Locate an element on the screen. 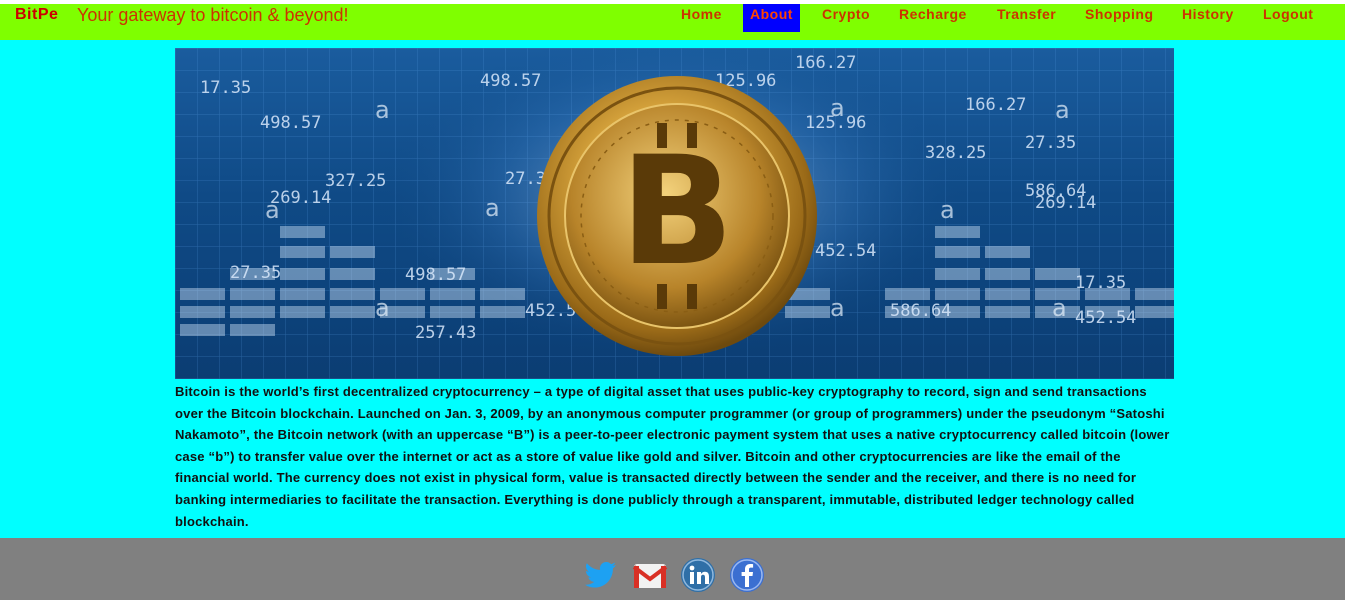  bitcoin-coin: B is located at coordinates (677, 216).